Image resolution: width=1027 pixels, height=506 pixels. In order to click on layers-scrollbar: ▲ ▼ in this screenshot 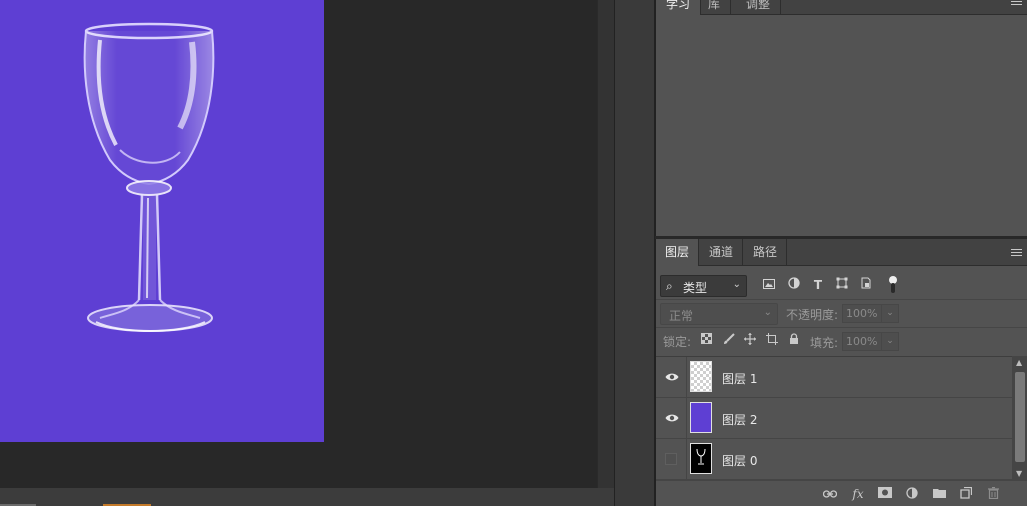, I will do `click(1019, 418)`.